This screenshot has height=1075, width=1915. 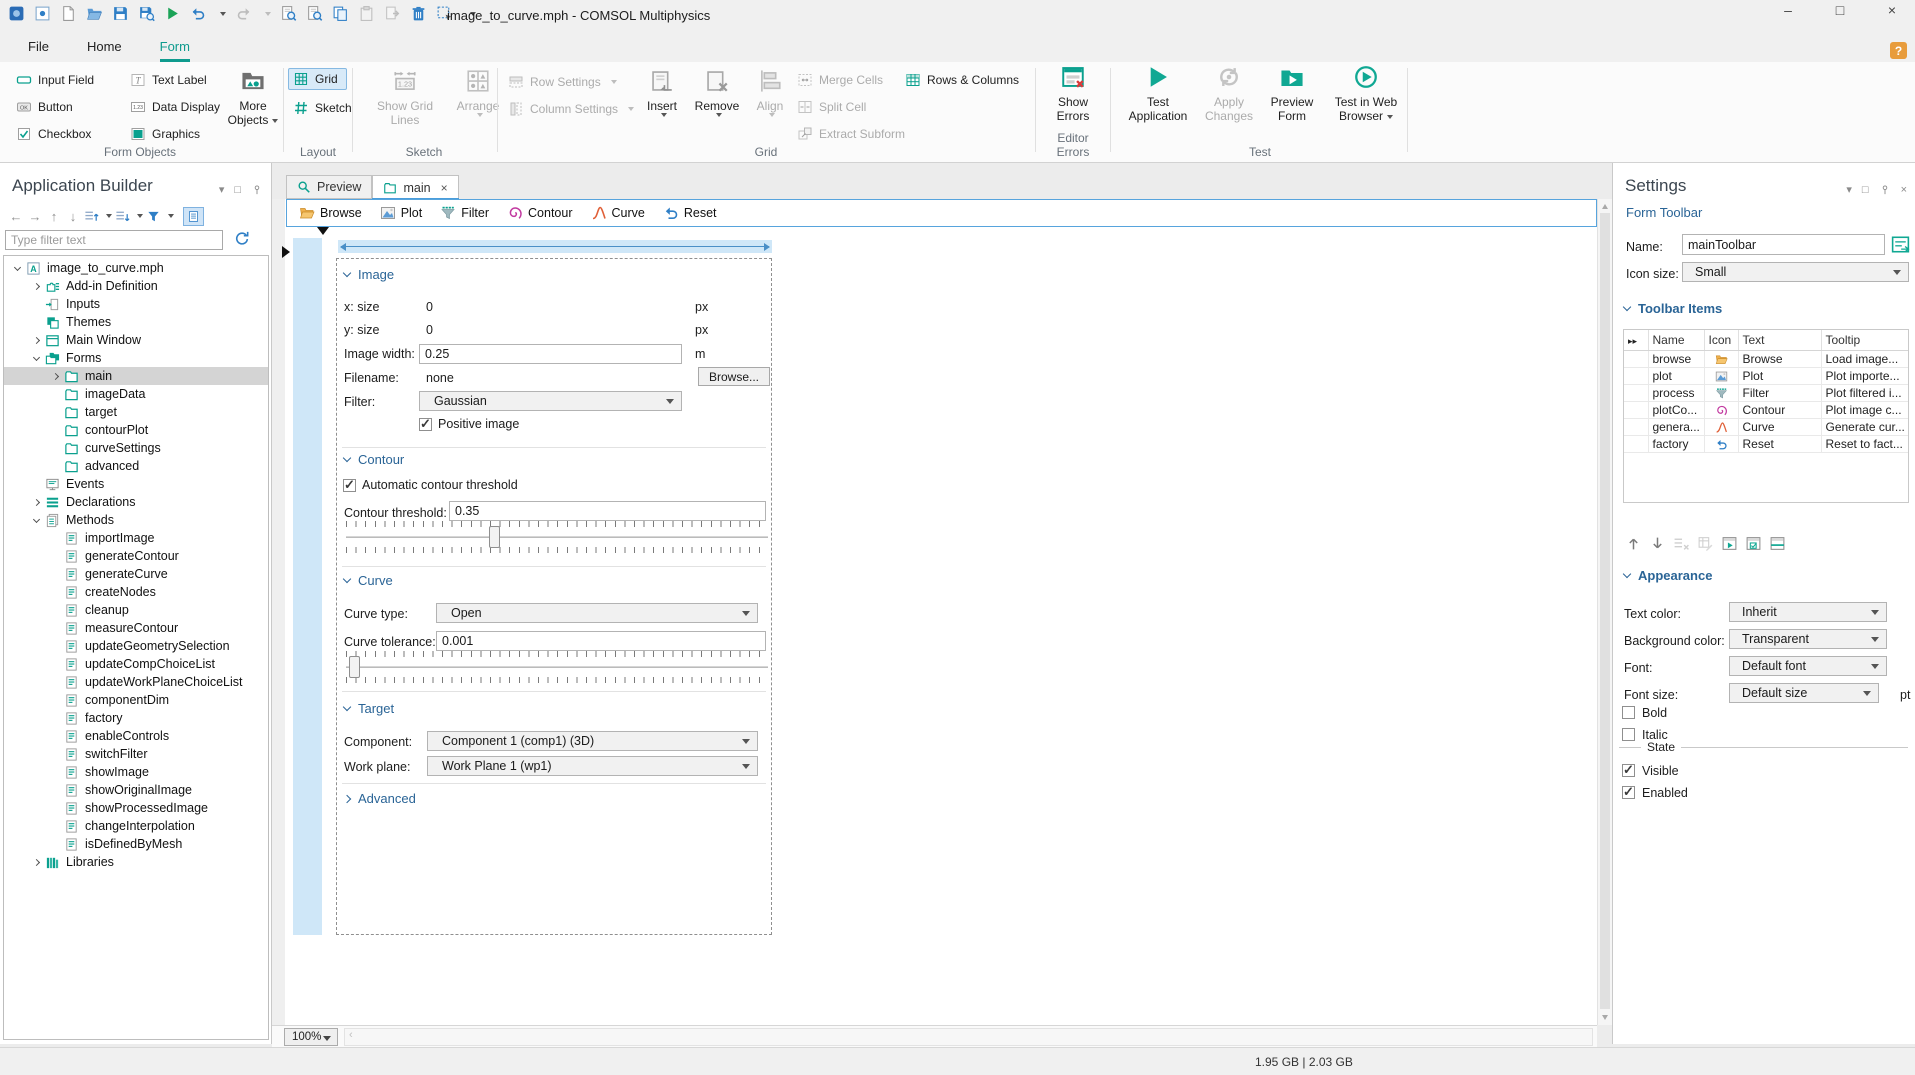 I want to click on toolbar-items-section: Toolbar Items, so click(x=1672, y=308).